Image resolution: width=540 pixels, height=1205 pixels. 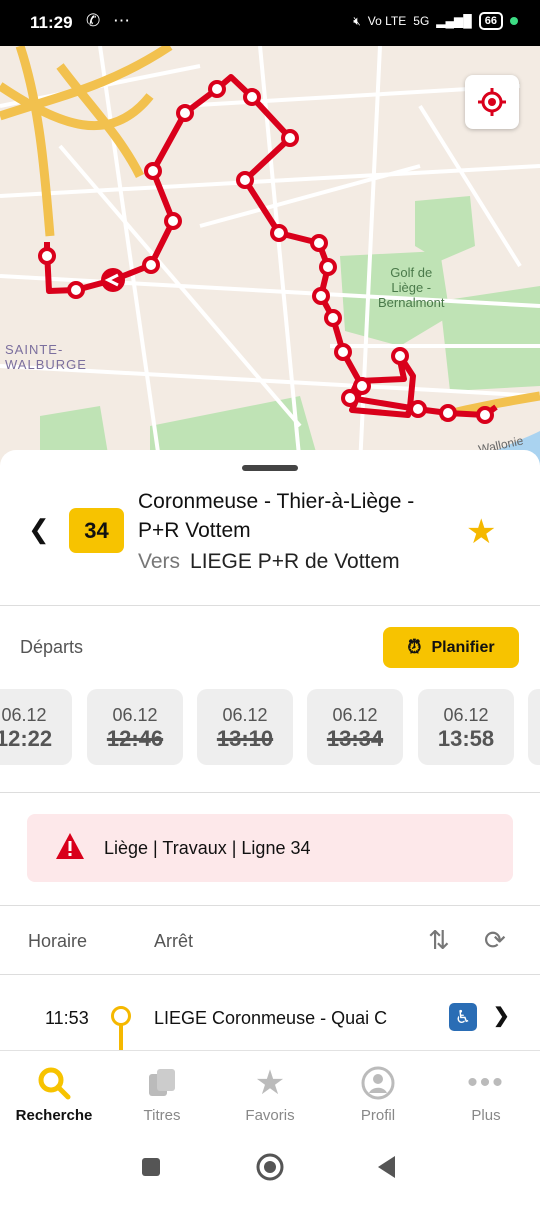 I want to click on departure-time-cancelled: 12:46, so click(x=135, y=738).